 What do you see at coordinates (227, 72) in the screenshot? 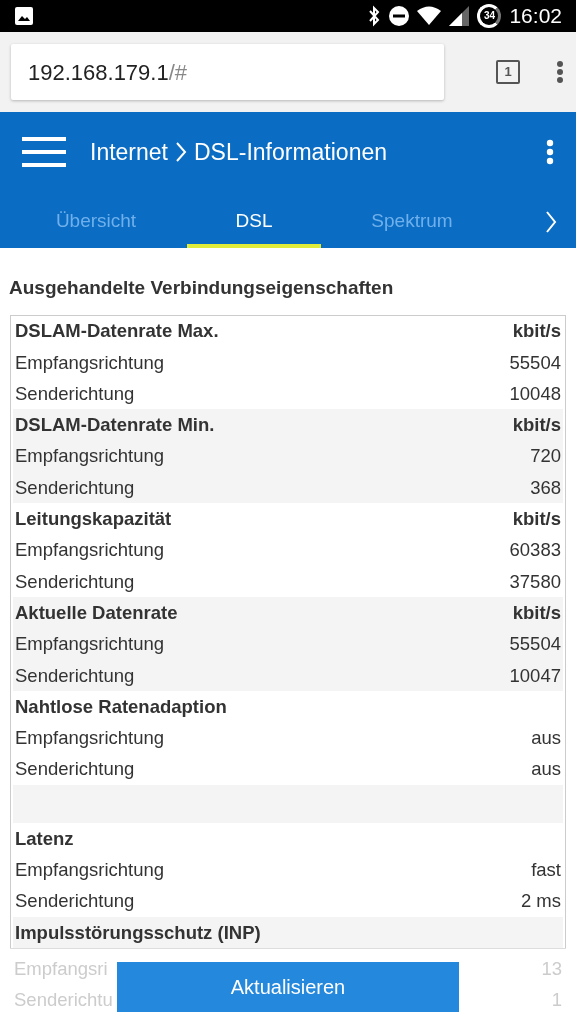
I see `url-field: 192.168.179.1/#` at bounding box center [227, 72].